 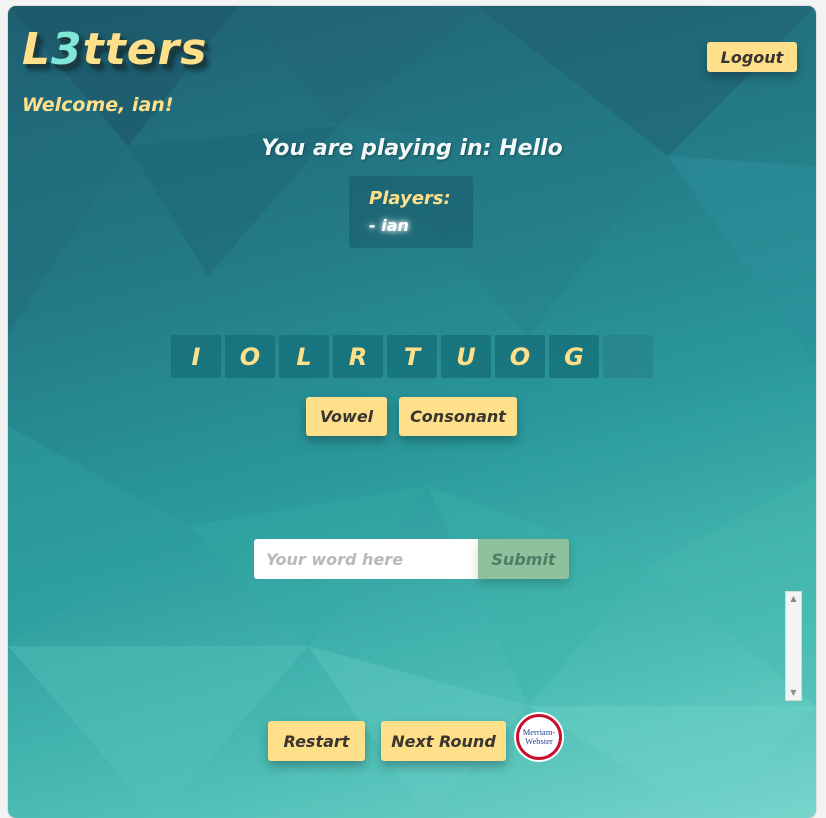 I want to click on app-title: L3tters, so click(x=114, y=49).